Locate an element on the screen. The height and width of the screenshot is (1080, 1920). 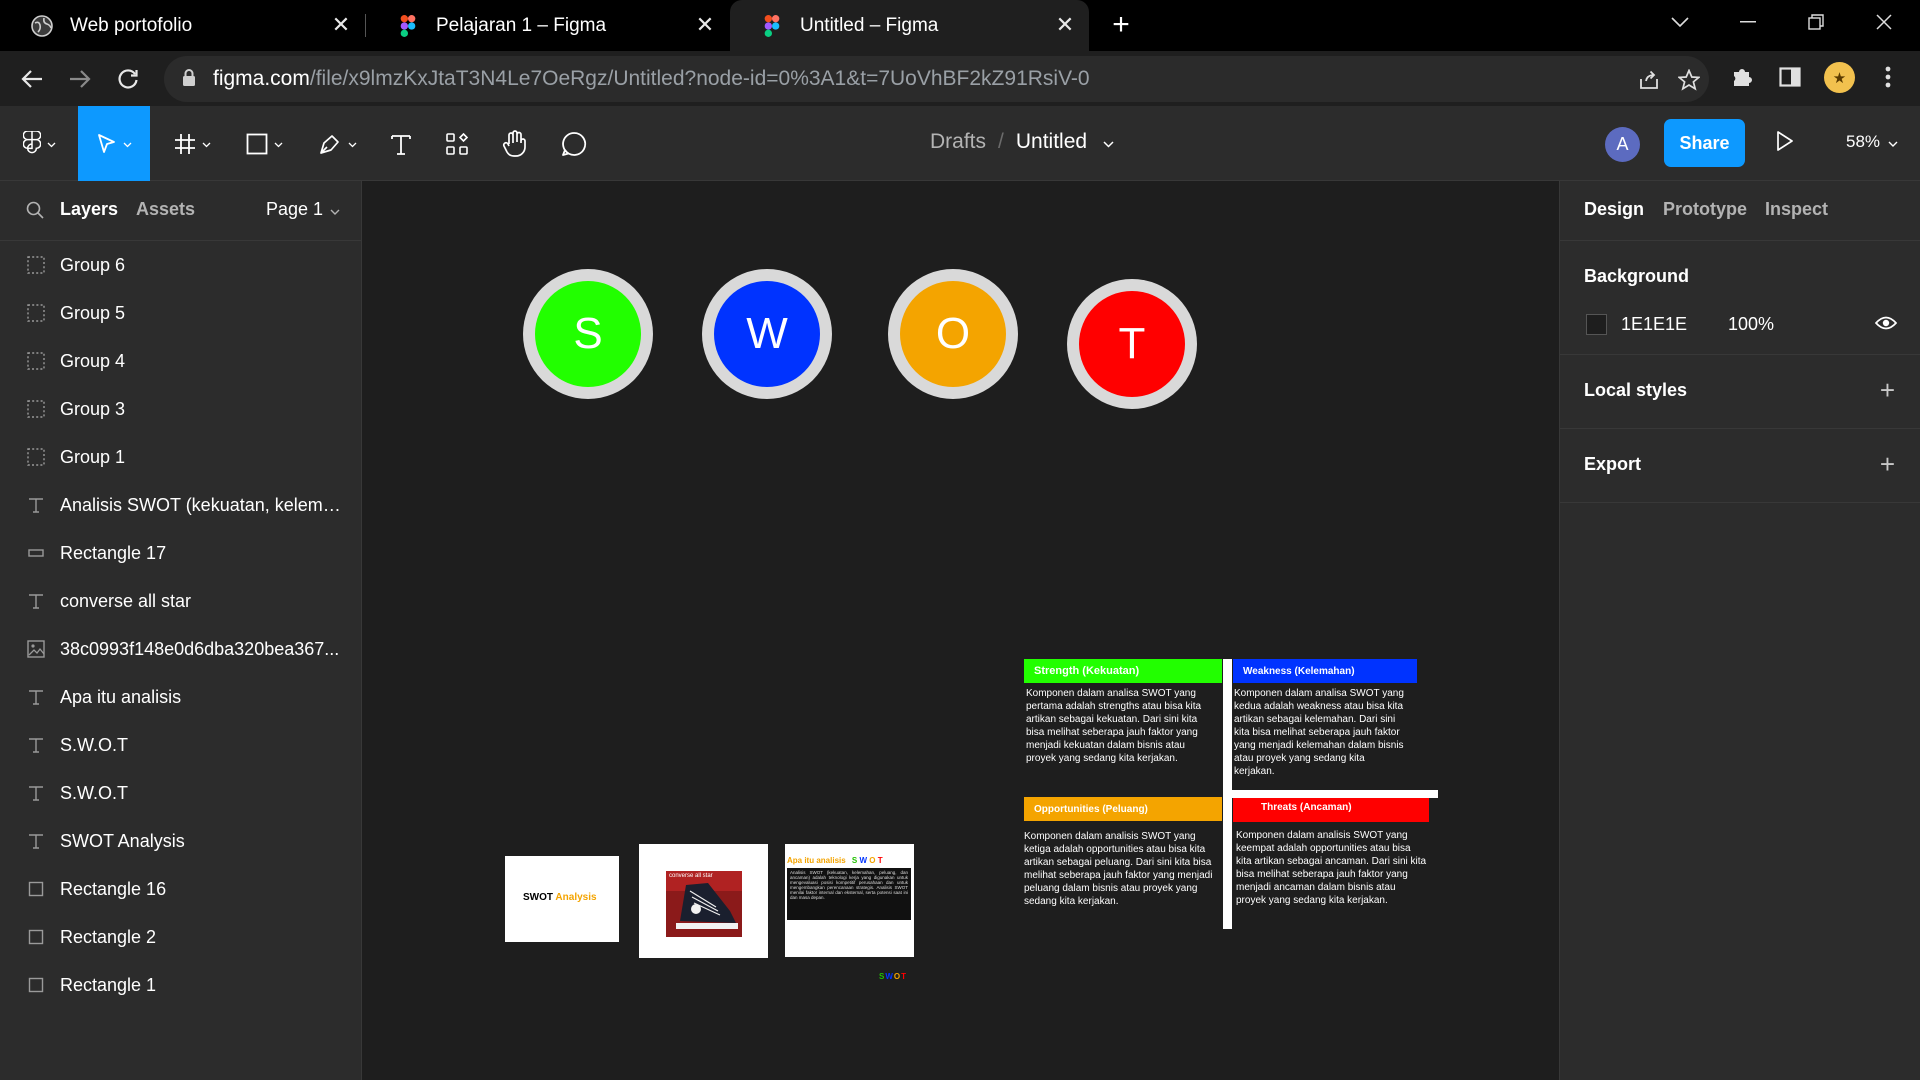
reload-icon is located at coordinates (128, 79).